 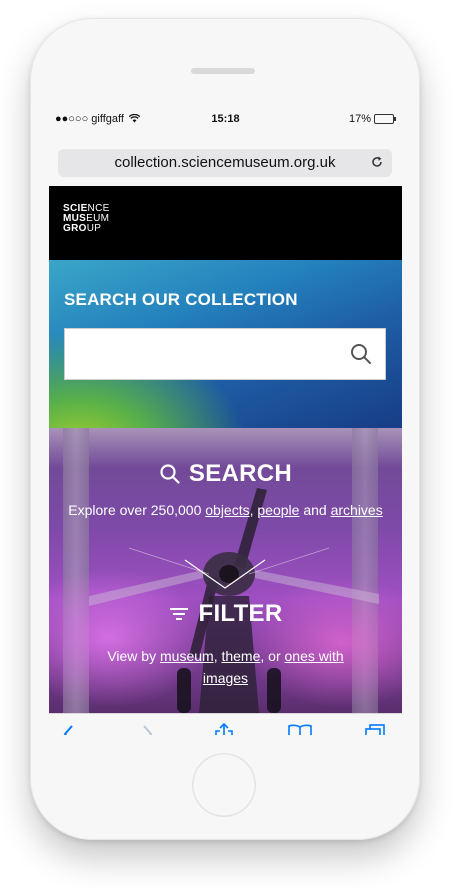 I want to click on theme-link: theme, so click(x=240, y=656).